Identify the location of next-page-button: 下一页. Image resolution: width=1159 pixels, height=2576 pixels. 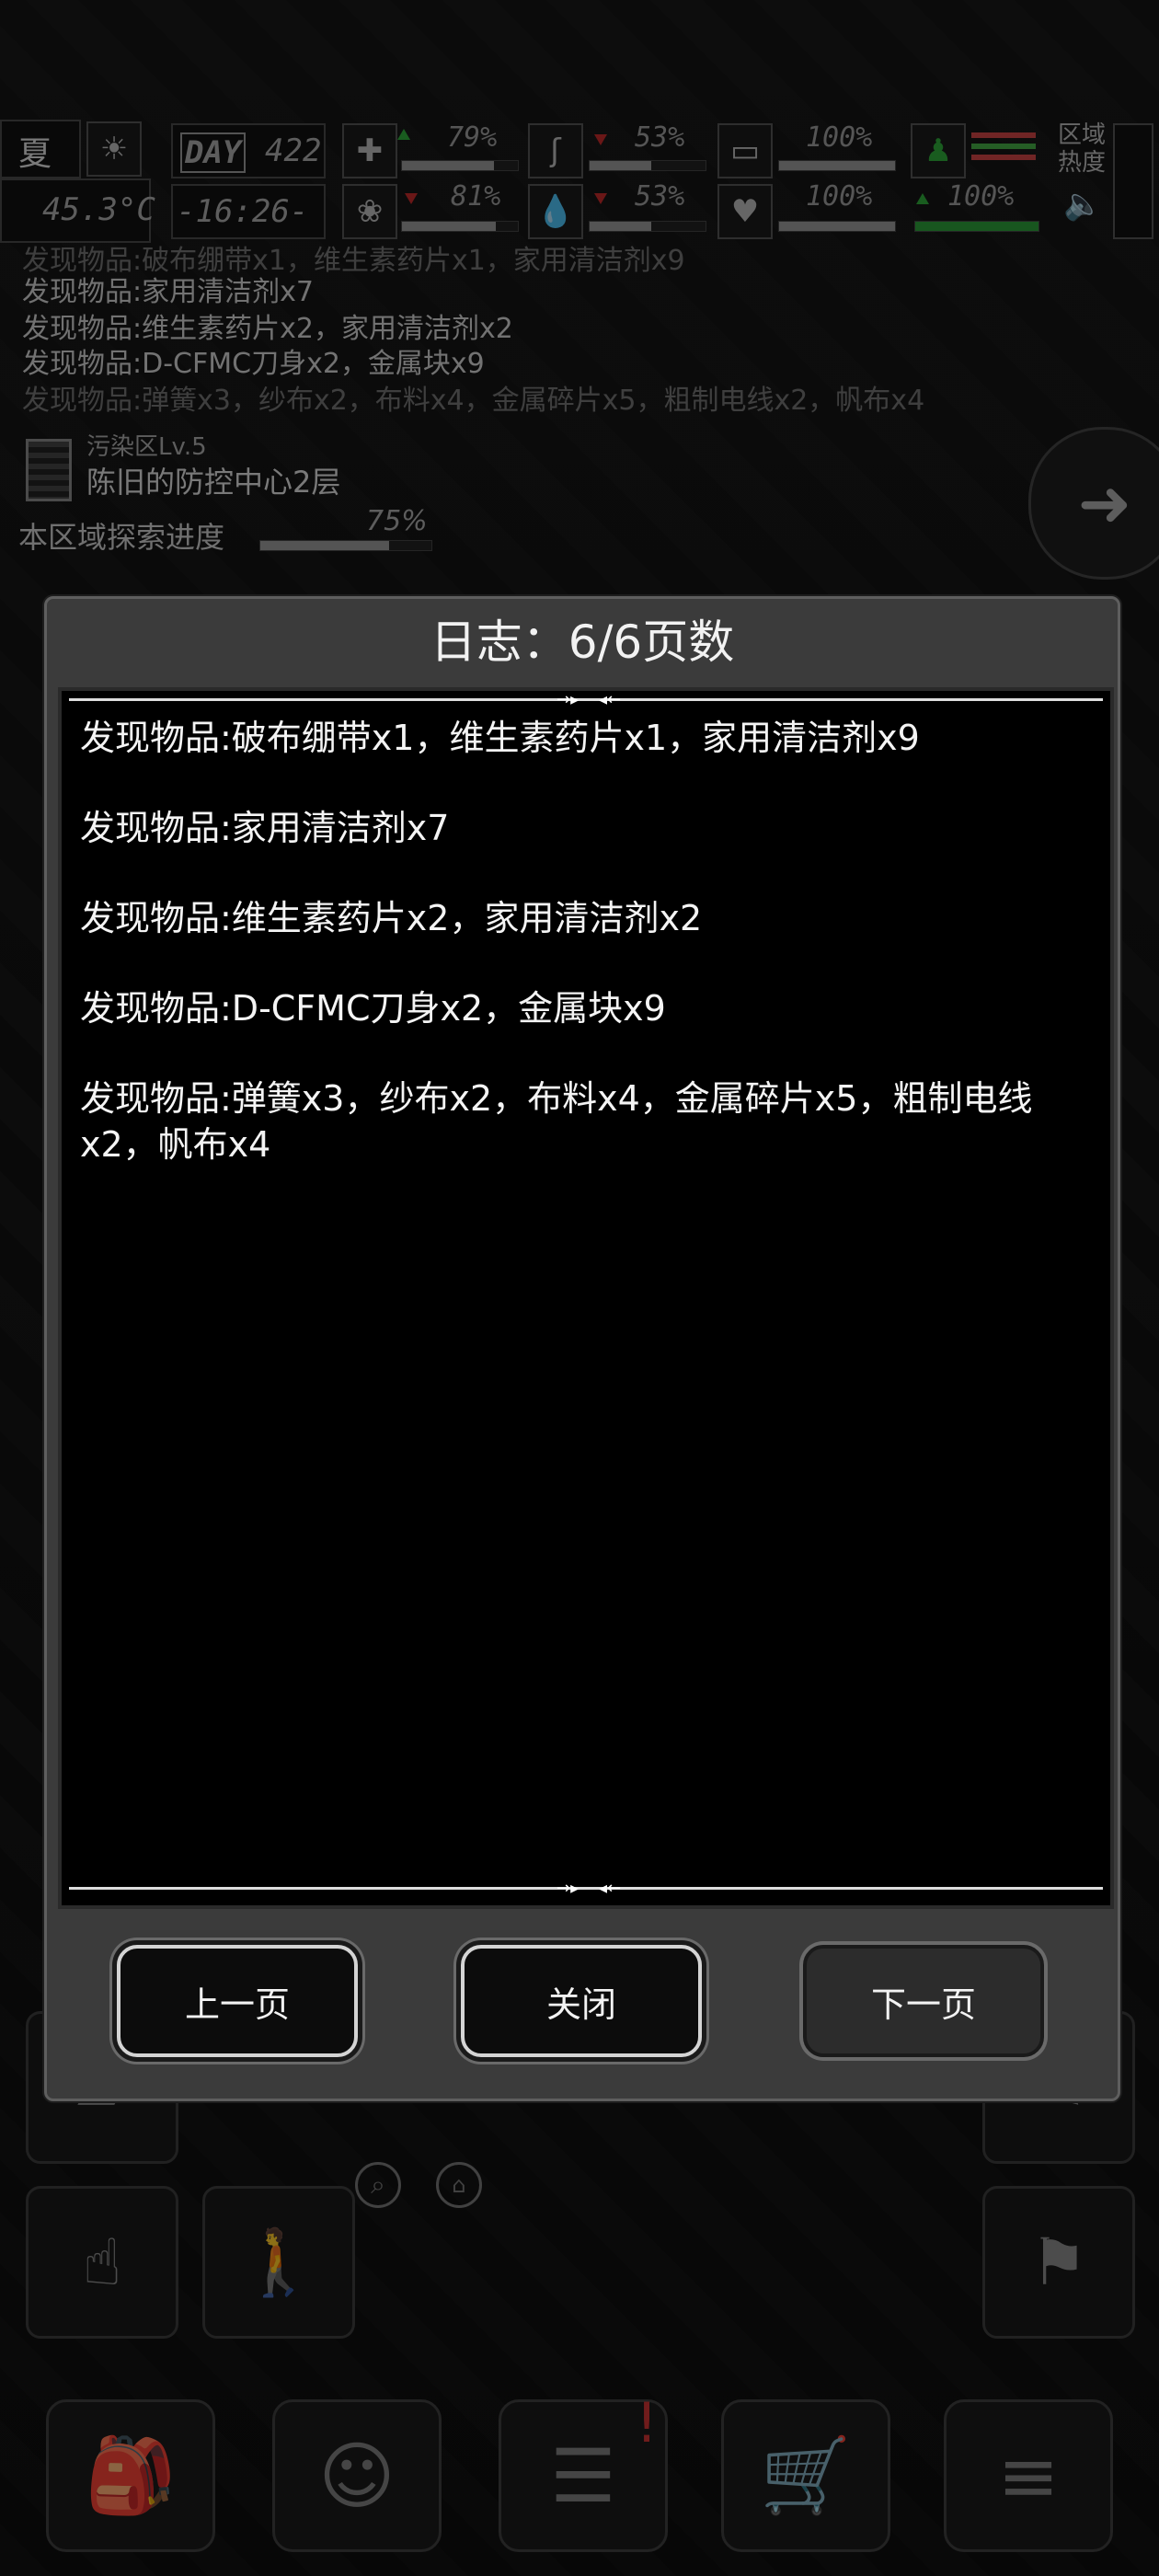
(923, 2001).